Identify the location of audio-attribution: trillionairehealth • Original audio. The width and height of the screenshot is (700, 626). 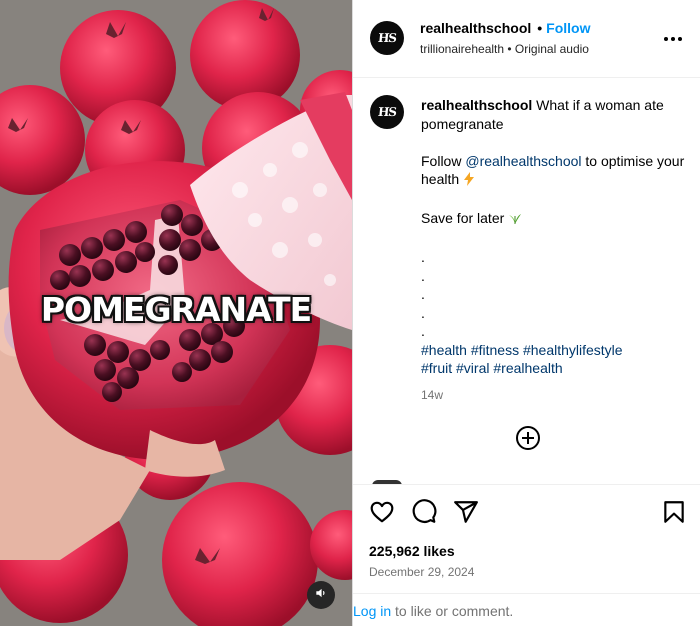
(504, 49).